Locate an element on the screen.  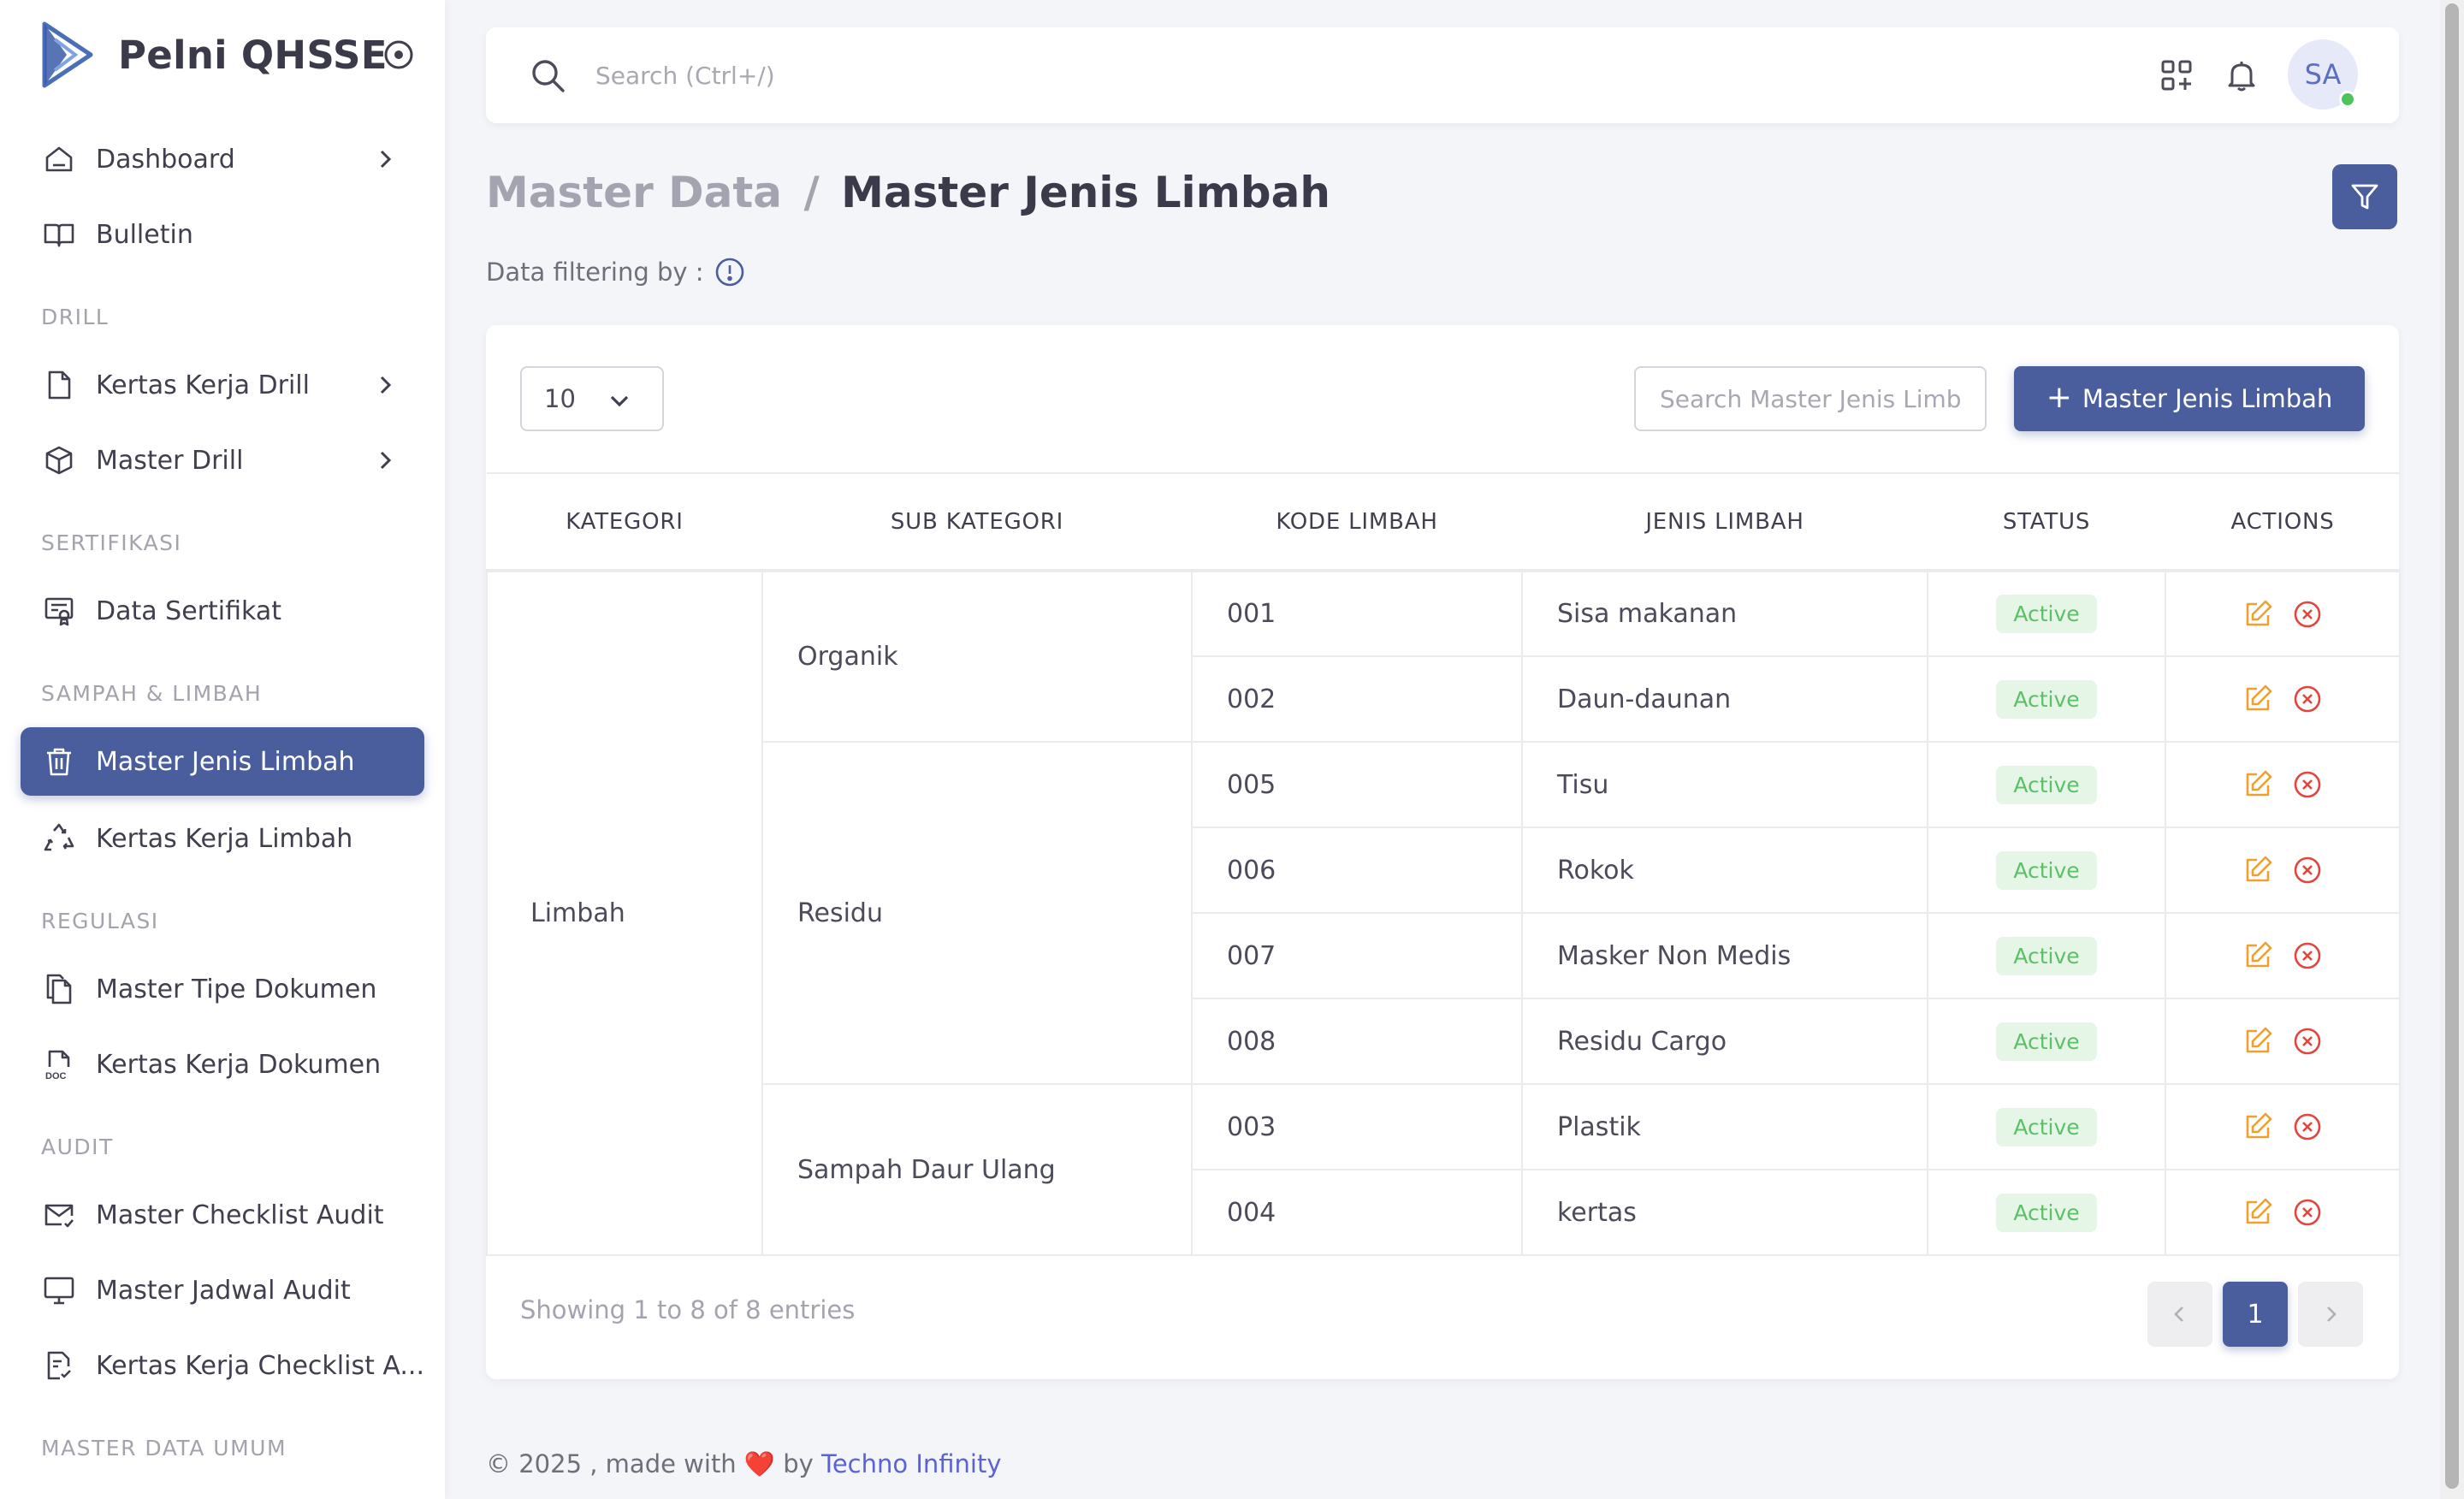
col-header-status: STATUS is located at coordinates (2046, 522).